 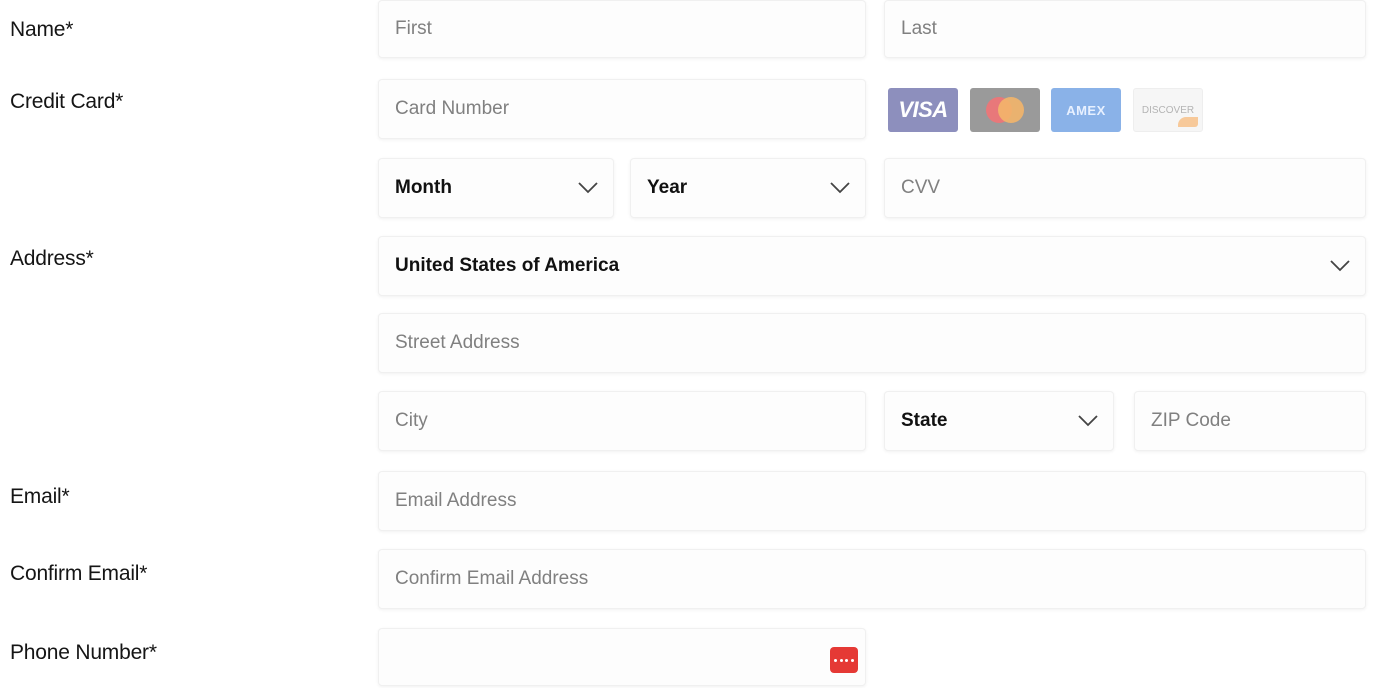 I want to click on city-field, so click(x=622, y=421).